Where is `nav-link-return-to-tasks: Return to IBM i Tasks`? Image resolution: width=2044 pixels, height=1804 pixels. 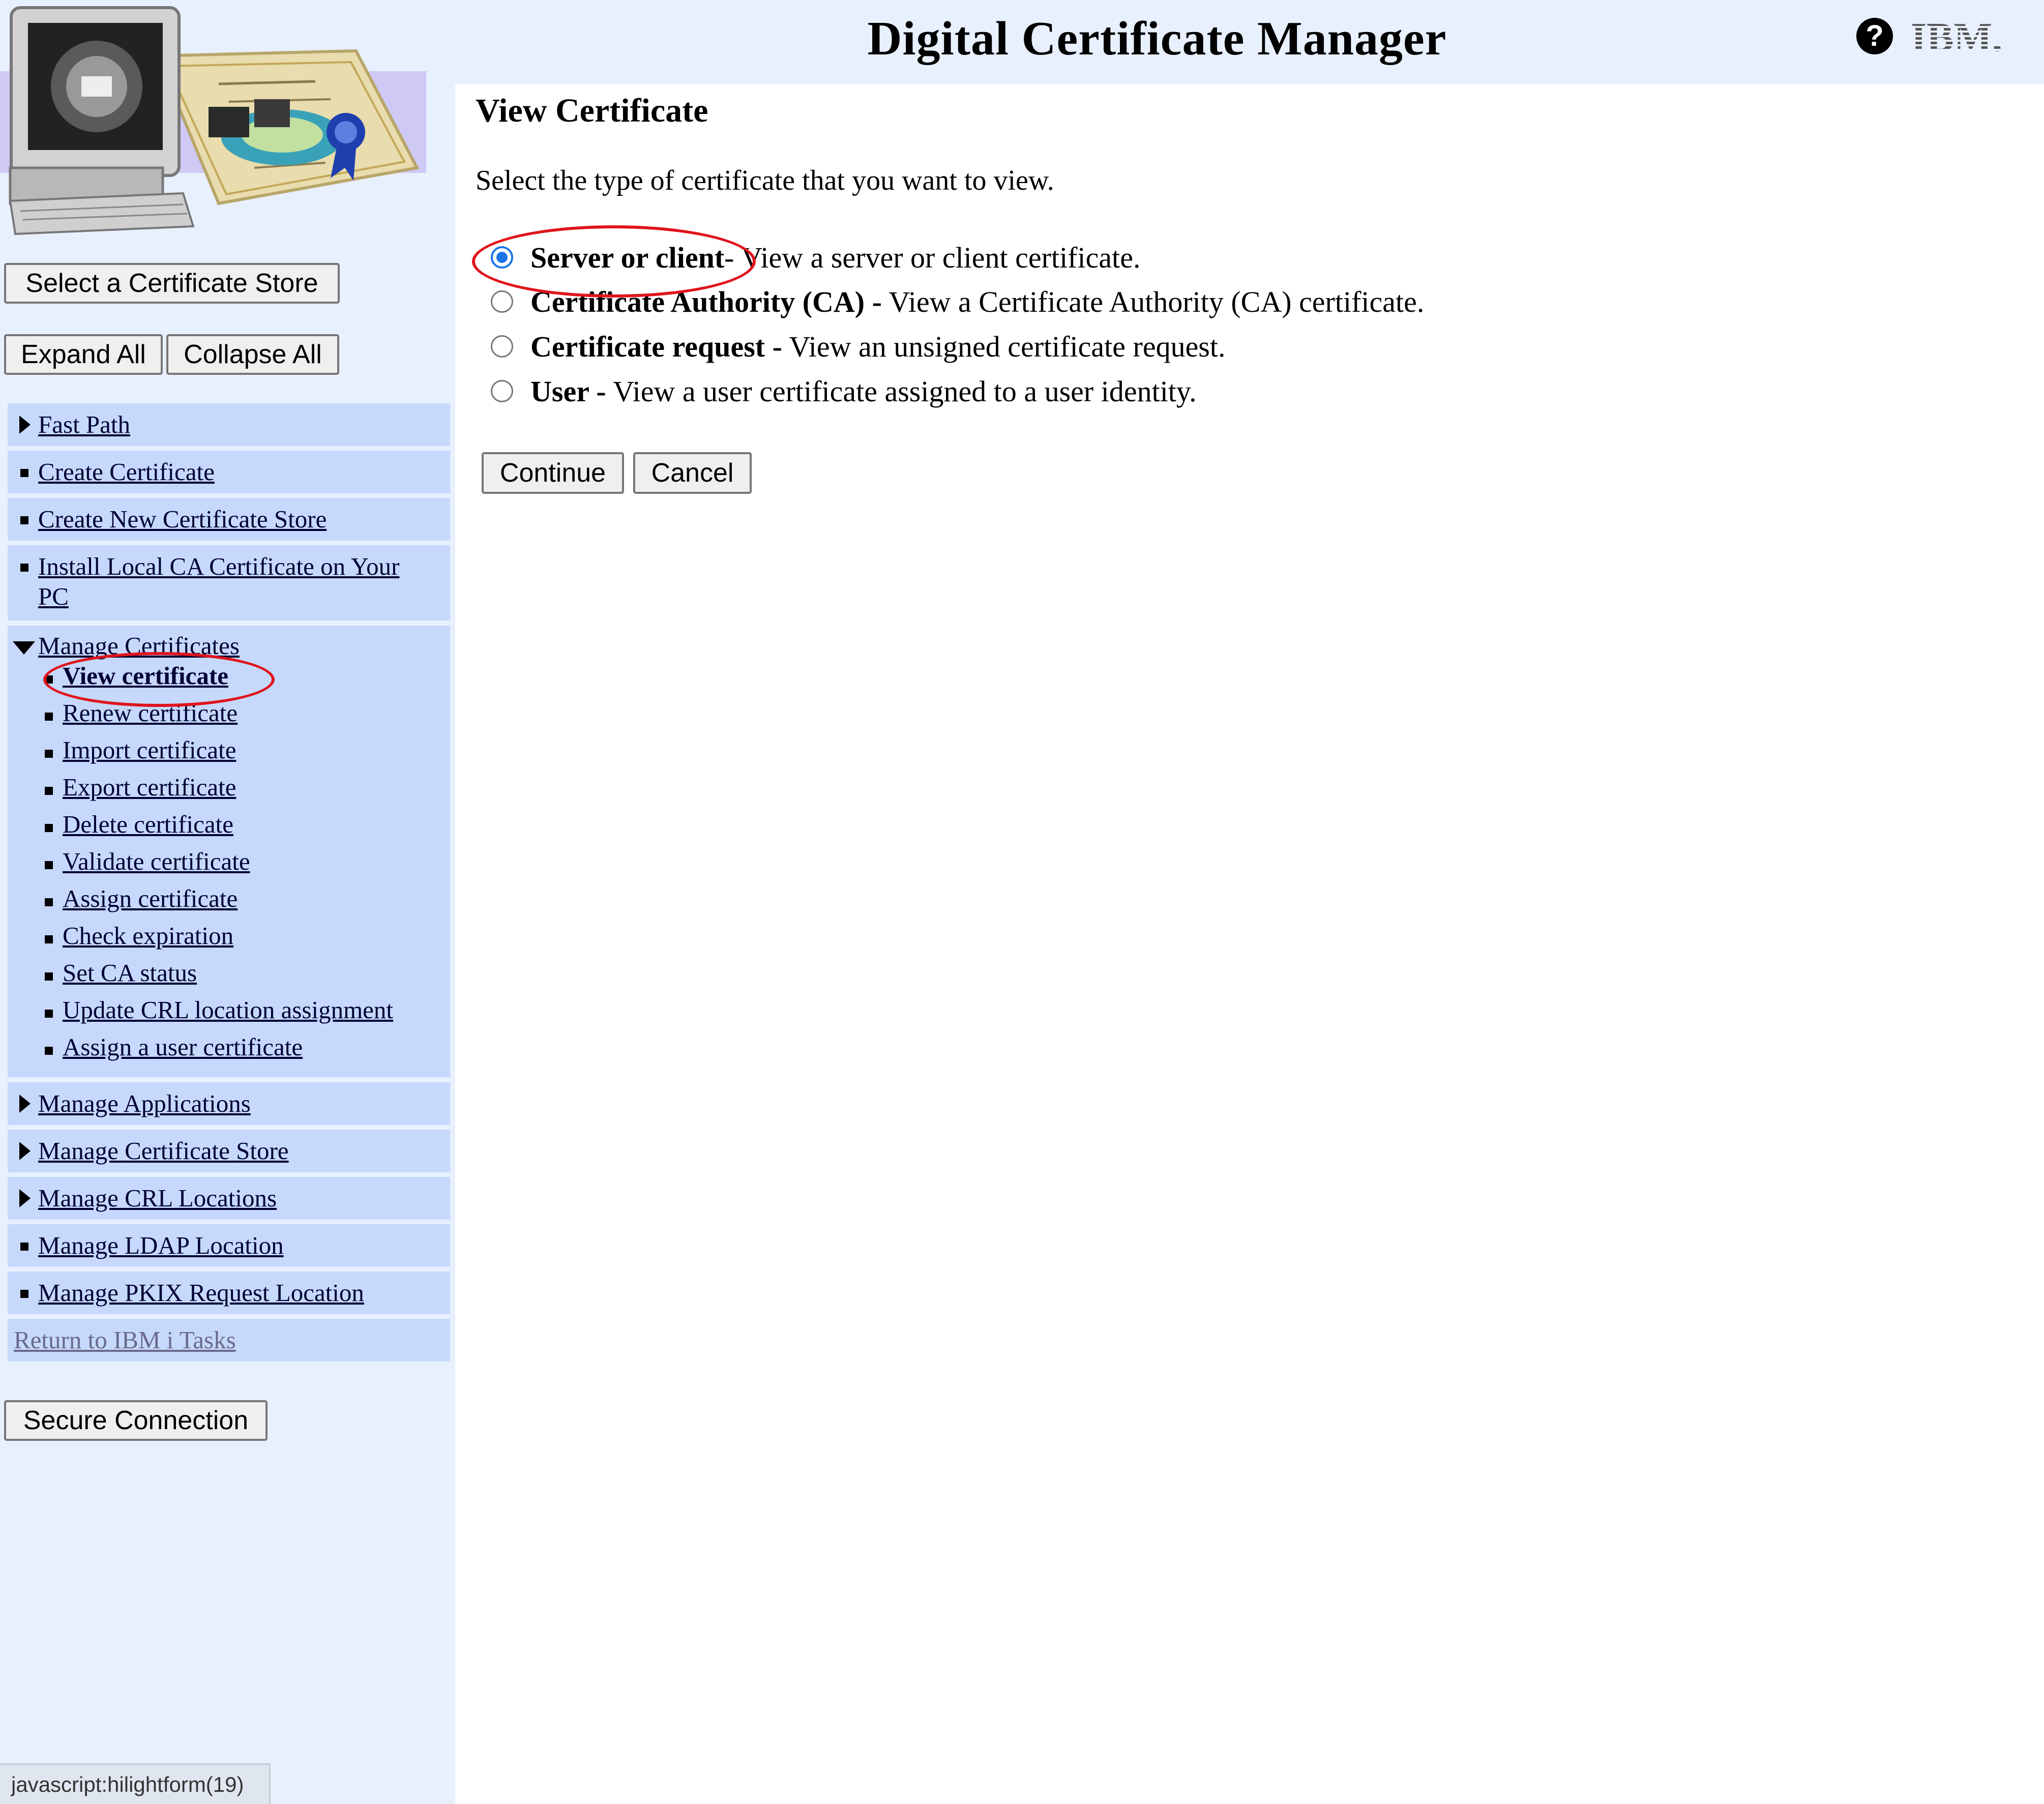
nav-link-return-to-tasks: Return to IBM i Tasks is located at coordinates (125, 1339).